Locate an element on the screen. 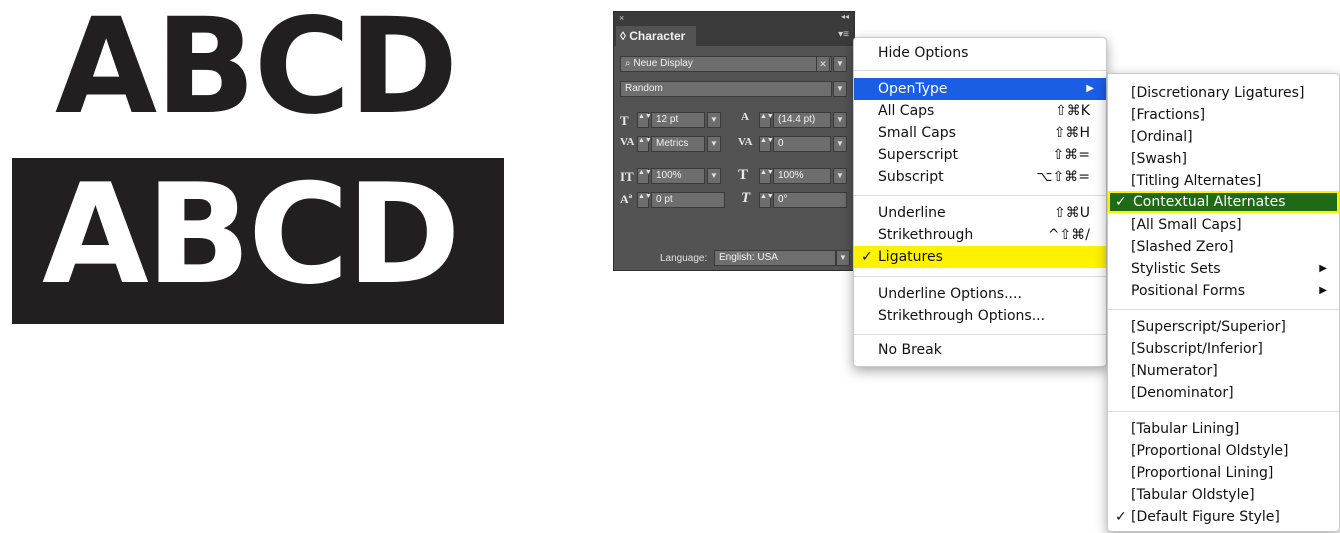 The height and width of the screenshot is (533, 1340). menu-item-label: [All Small Caps] is located at coordinates (1186, 225).